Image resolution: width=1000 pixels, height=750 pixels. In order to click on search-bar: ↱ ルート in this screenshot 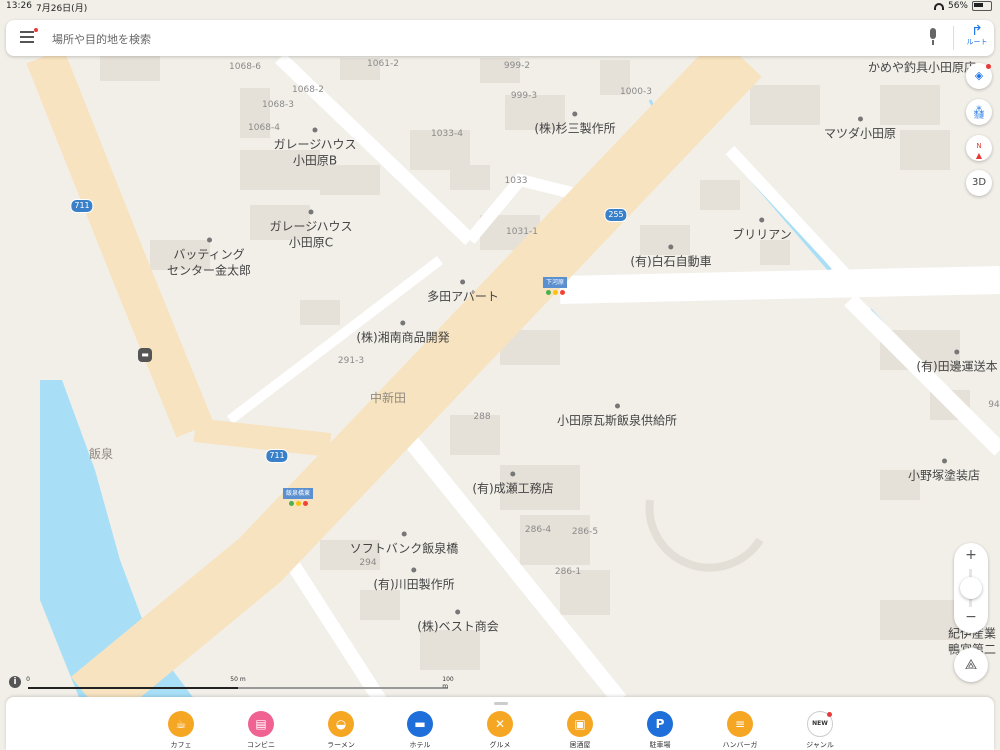, I will do `click(500, 38)`.